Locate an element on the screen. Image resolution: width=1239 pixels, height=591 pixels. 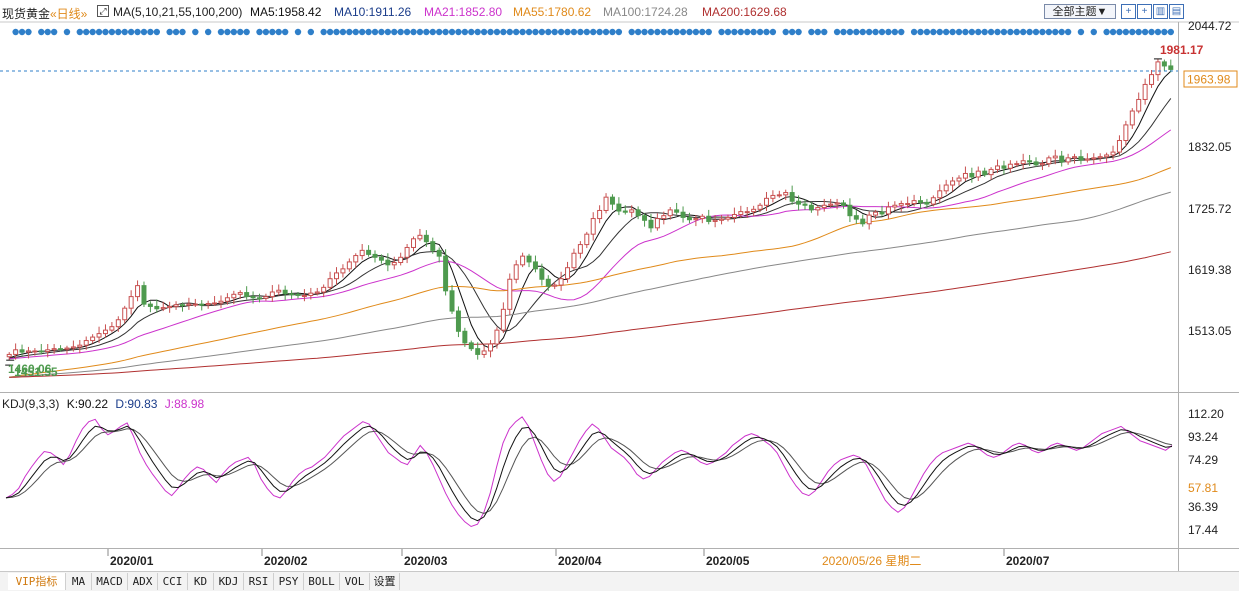
tab-ma: MA is located at coordinates (79, 581).